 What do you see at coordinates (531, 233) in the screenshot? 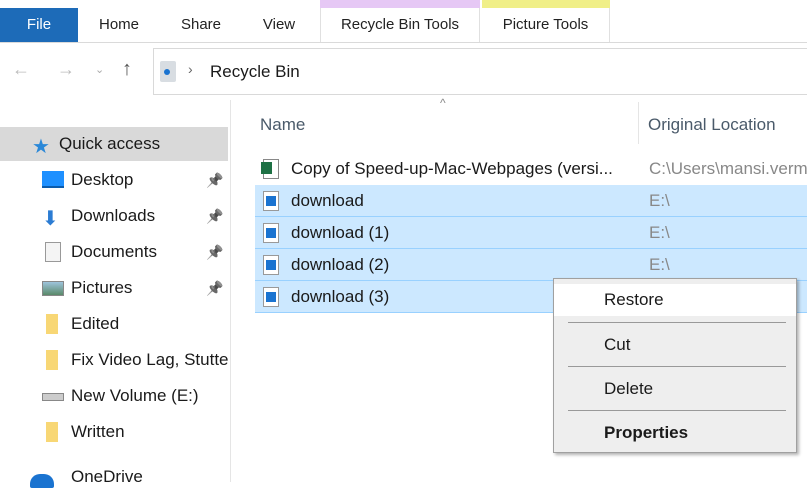
I see `file-row: download (1) E:\` at bounding box center [531, 233].